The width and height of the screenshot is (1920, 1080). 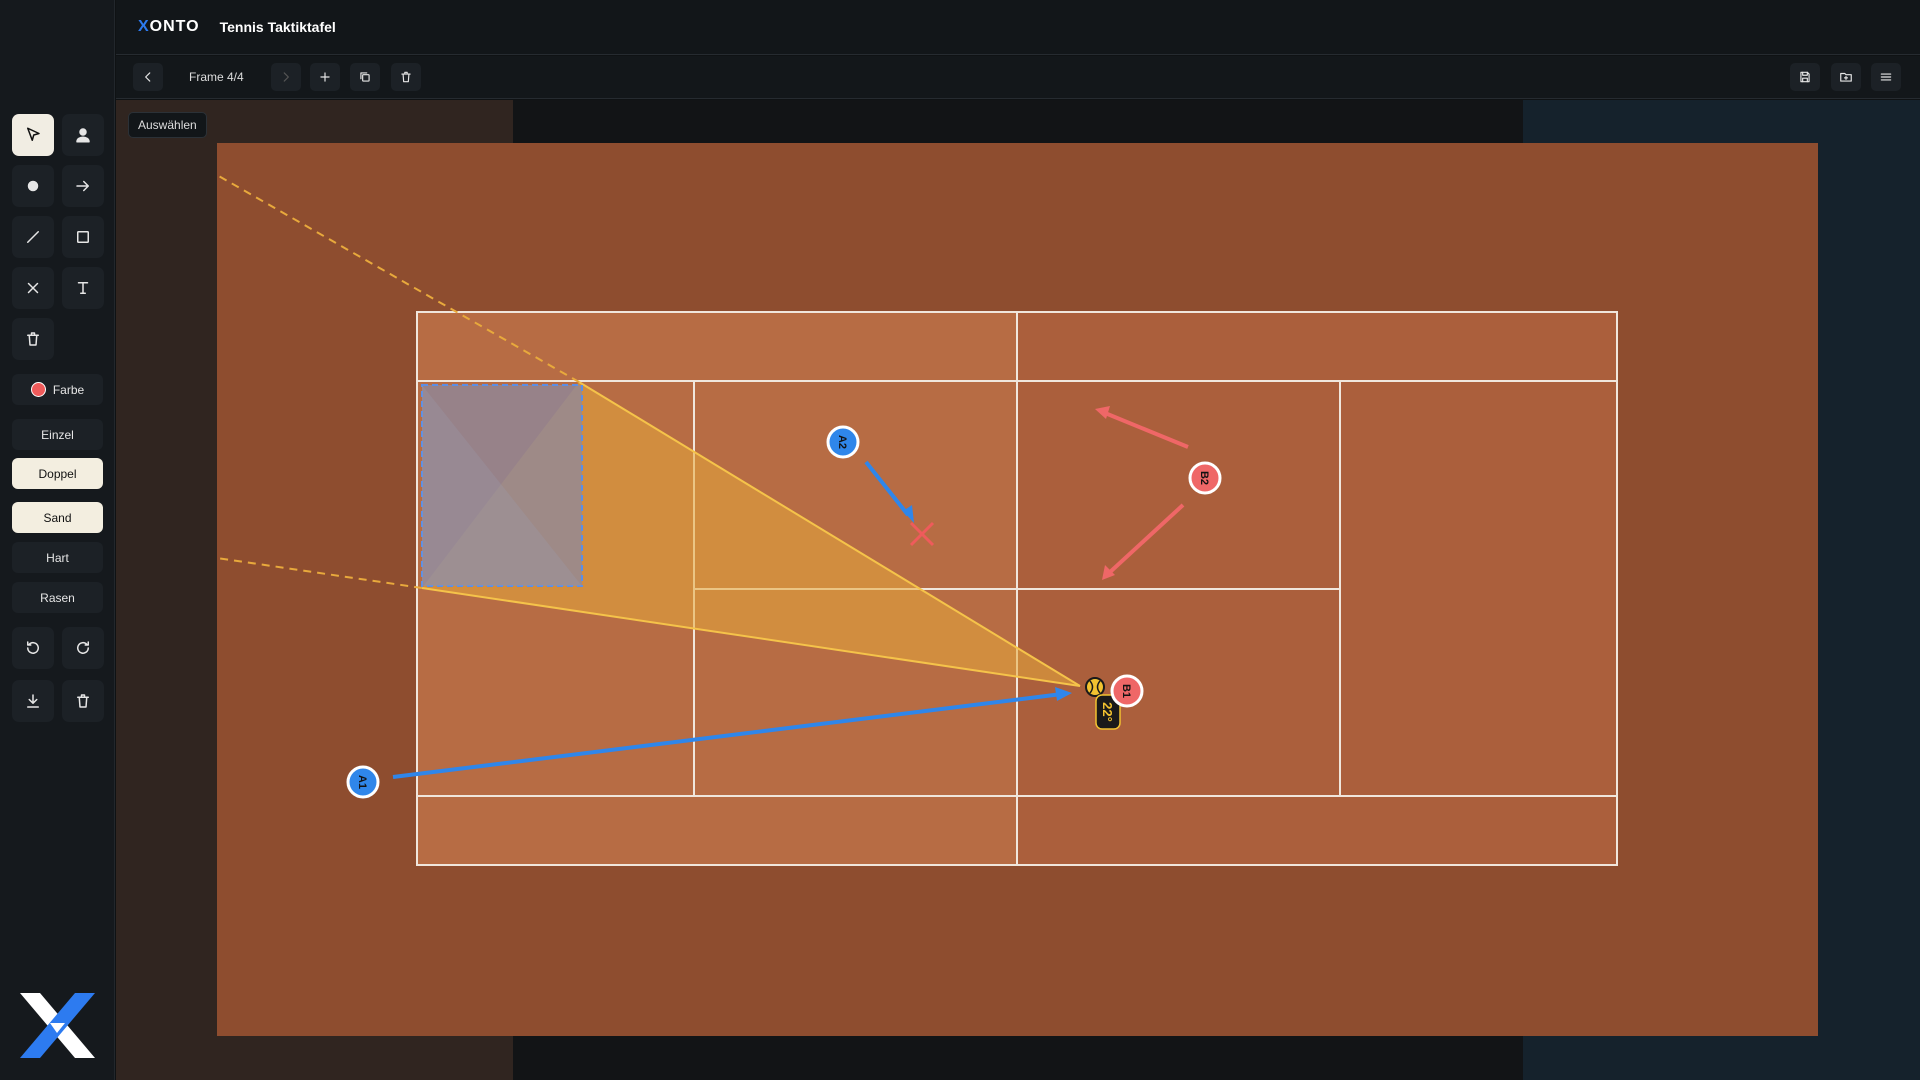 I want to click on surface-sand-button: Sand, so click(x=57, y=517).